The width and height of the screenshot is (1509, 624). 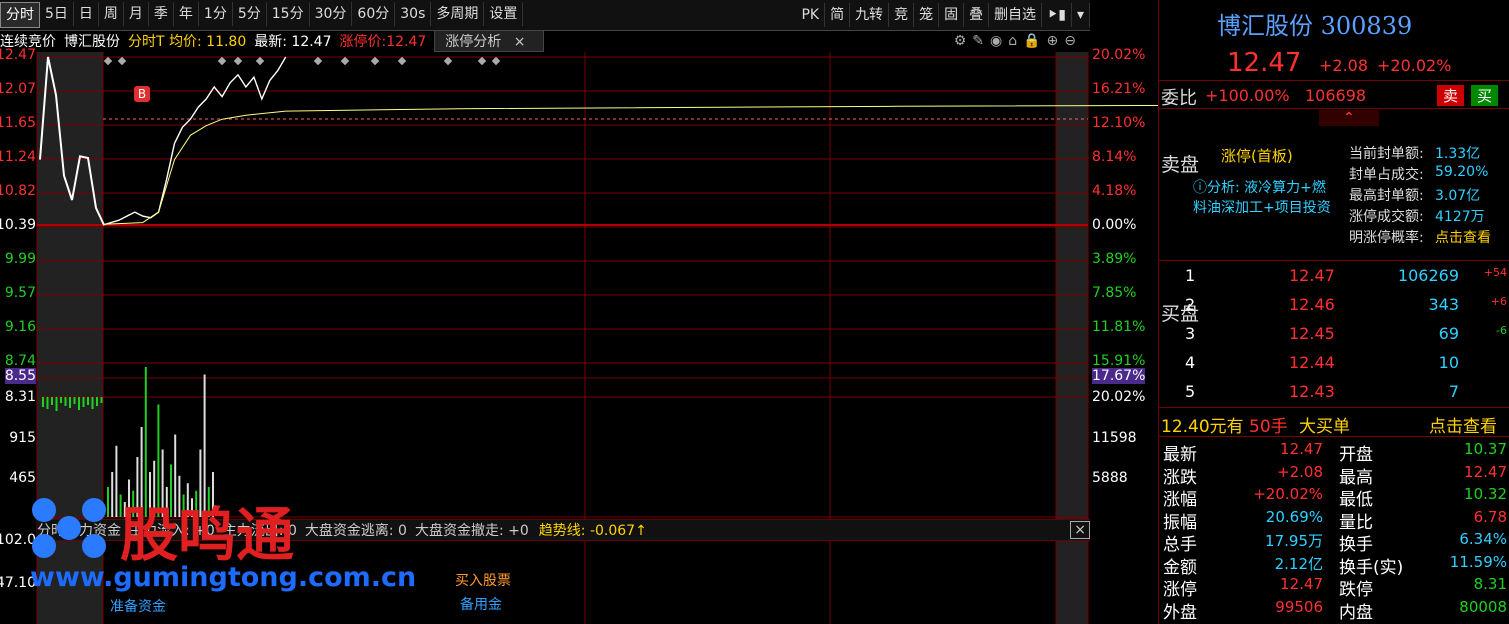 I want to click on tool-button-6: 叠, so click(x=977, y=15).